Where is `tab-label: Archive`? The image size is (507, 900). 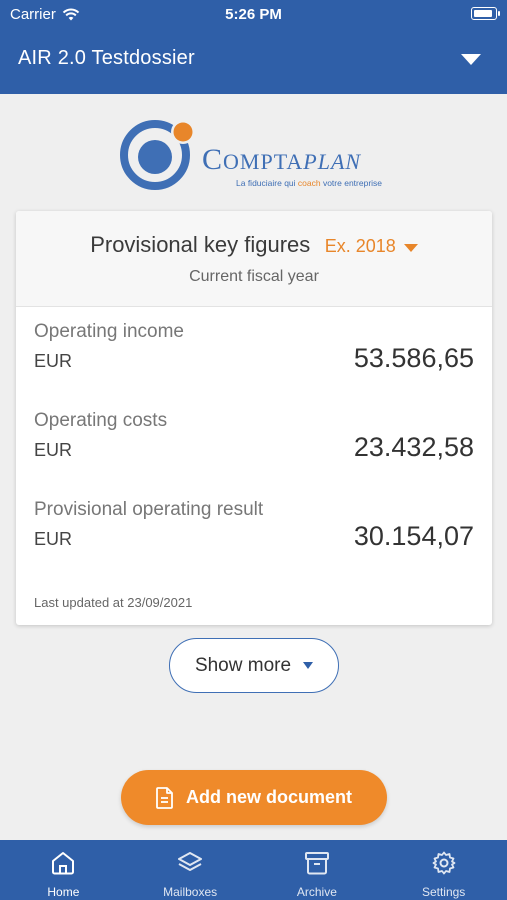
tab-label: Archive is located at coordinates (316, 892).